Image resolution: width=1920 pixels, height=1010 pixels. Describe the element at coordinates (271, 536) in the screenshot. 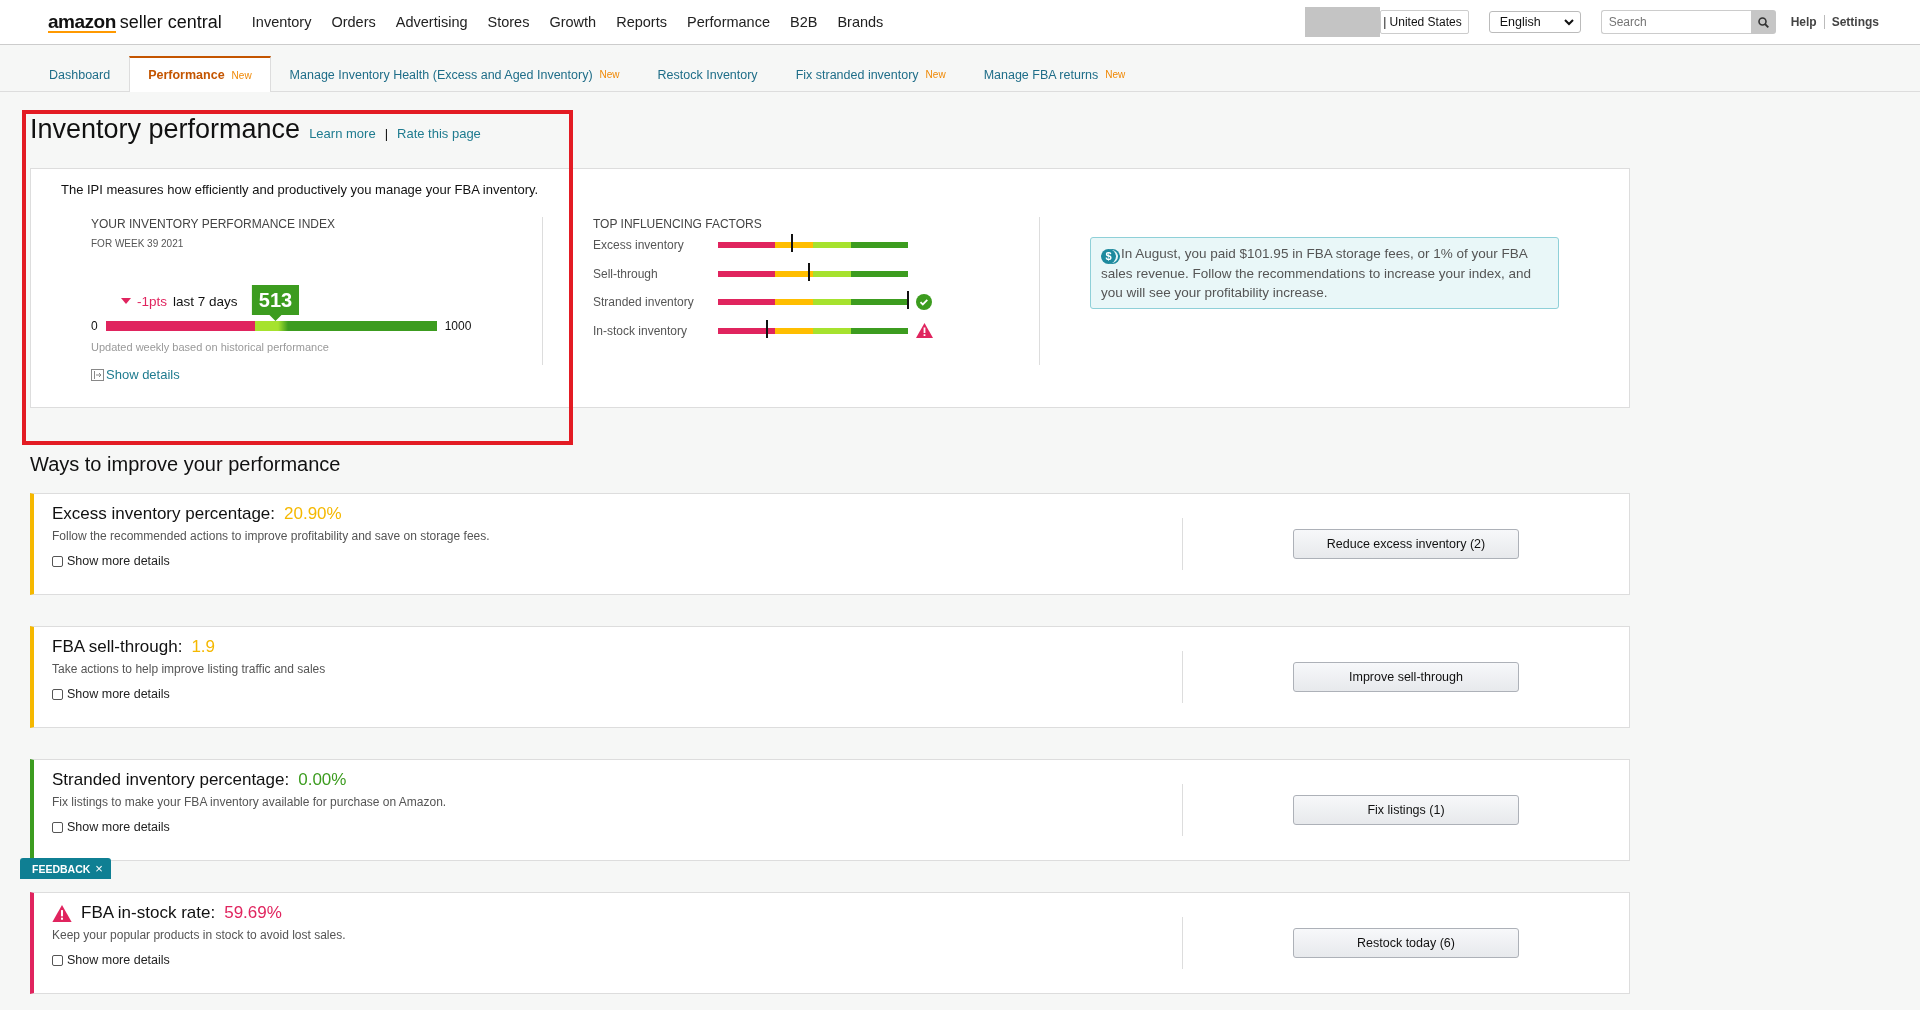

I see `metric-description: Follow the recommended actions to improve profitability and save on storage fees.` at that location.